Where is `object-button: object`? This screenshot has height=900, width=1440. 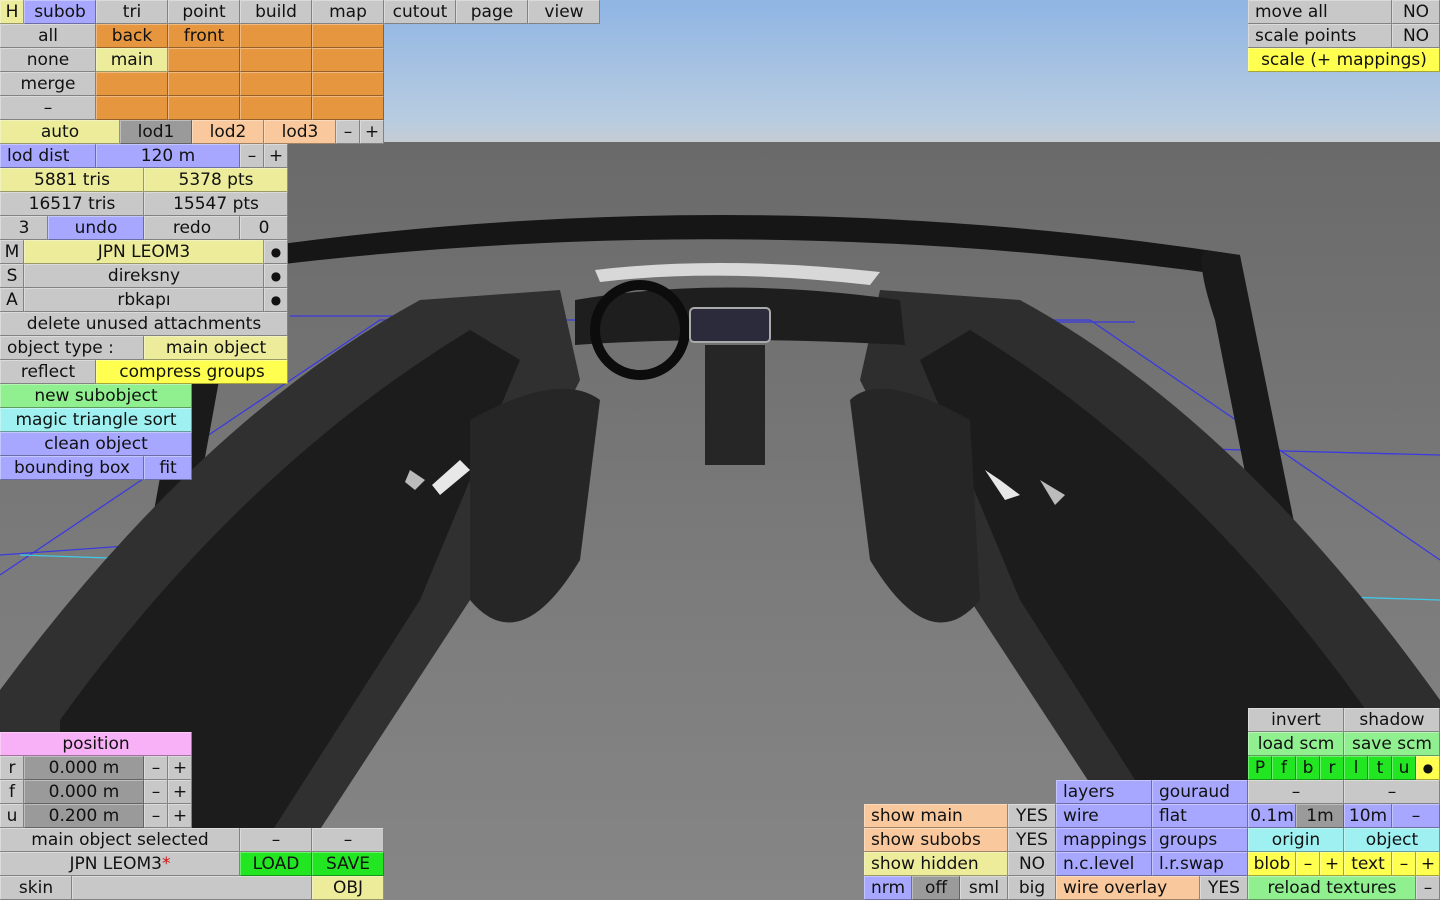
object-button: object is located at coordinates (1392, 840).